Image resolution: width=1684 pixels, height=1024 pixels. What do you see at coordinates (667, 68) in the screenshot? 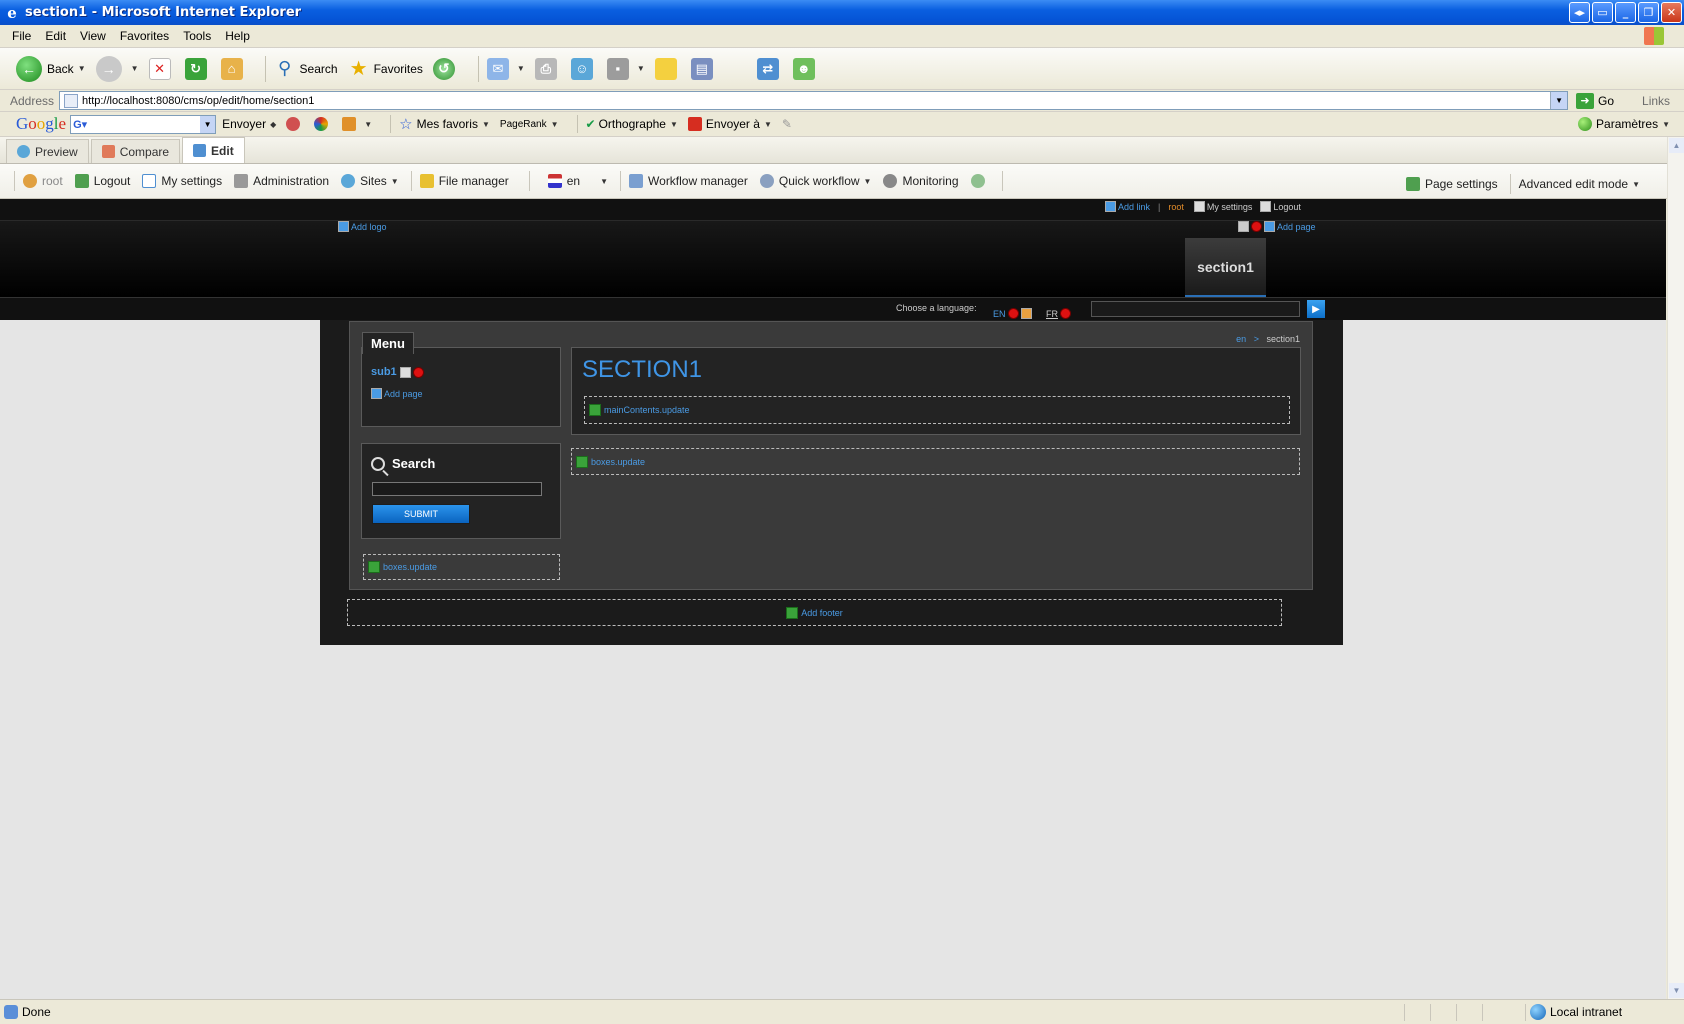
I see `notes-button` at bounding box center [667, 68].